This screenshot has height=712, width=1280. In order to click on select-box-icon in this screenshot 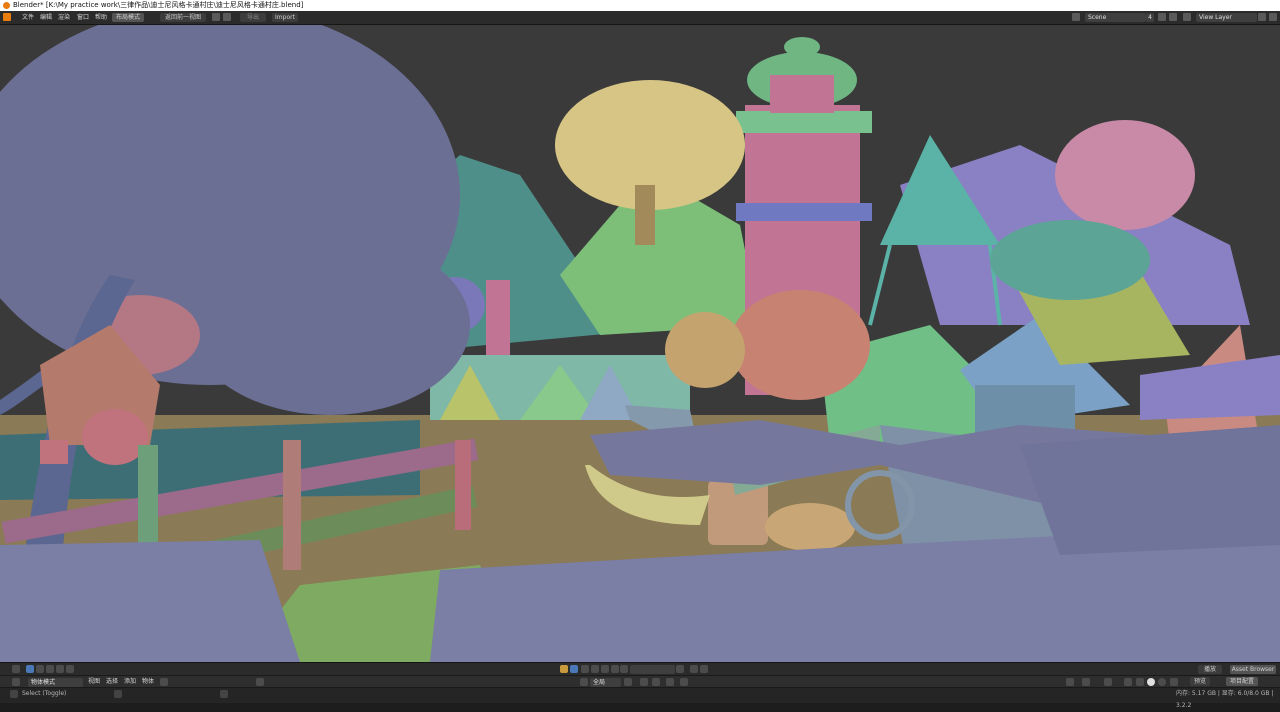, I will do `click(30, 669)`.